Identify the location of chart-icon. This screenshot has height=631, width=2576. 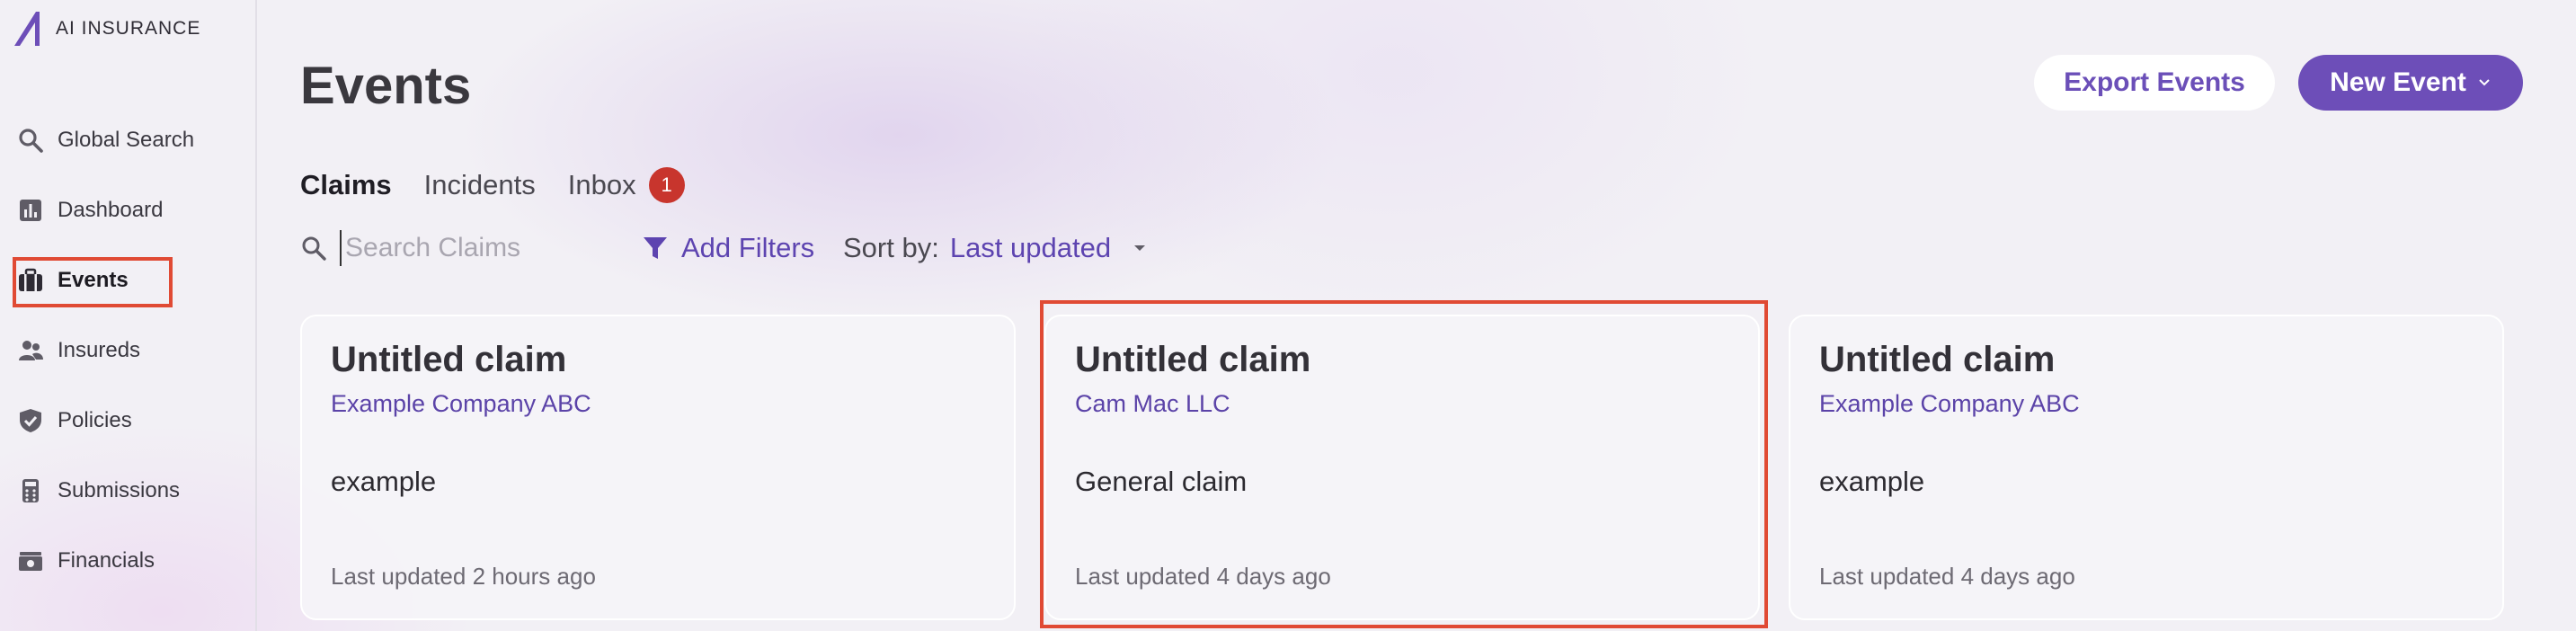
(30, 210).